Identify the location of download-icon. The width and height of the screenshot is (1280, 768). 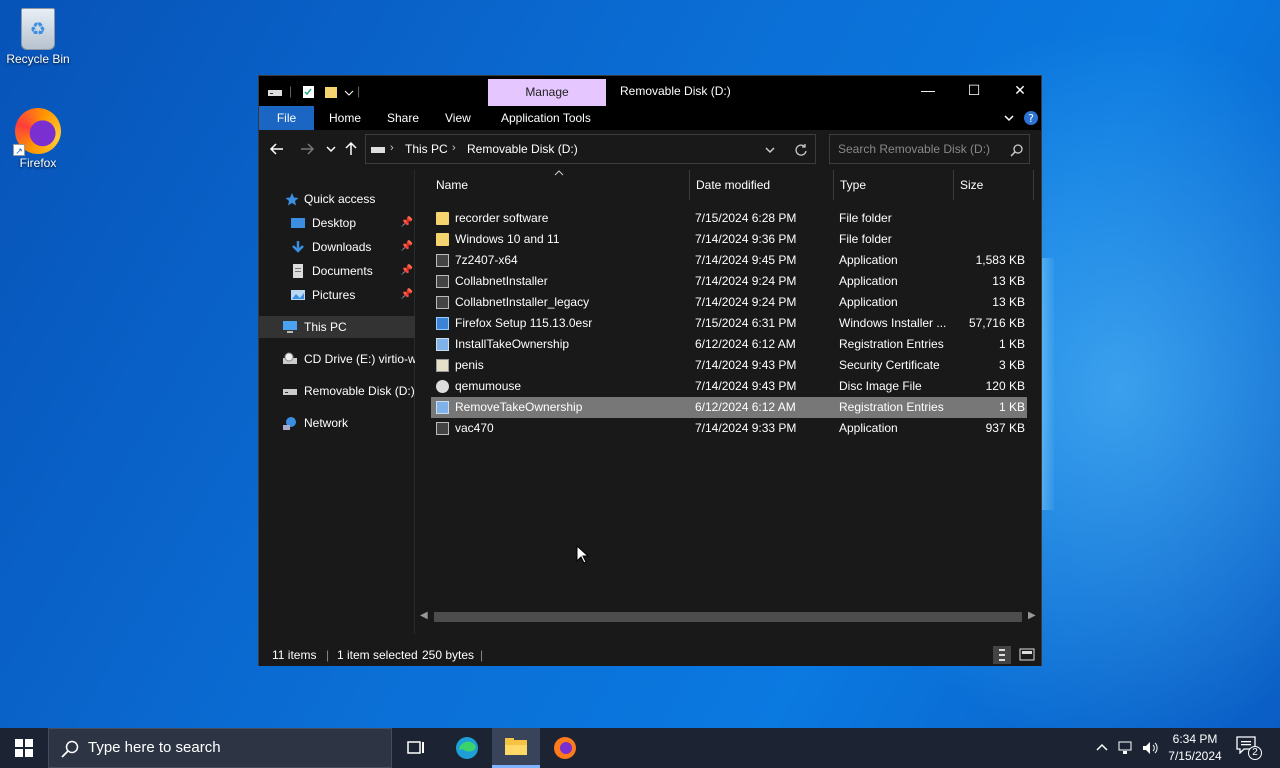
(298, 247).